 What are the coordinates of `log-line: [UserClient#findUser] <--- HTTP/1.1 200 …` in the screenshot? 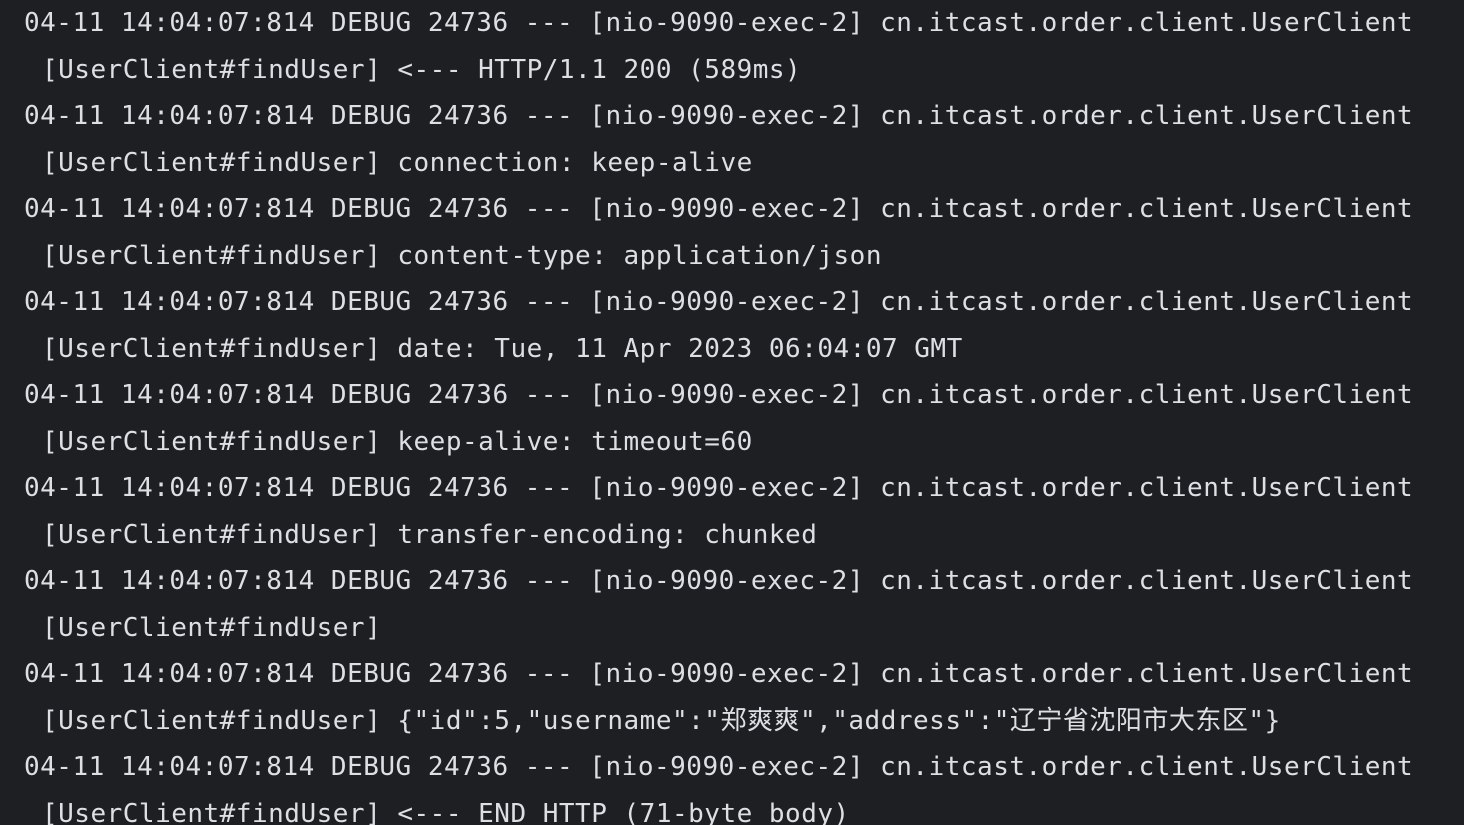 It's located at (422, 69).